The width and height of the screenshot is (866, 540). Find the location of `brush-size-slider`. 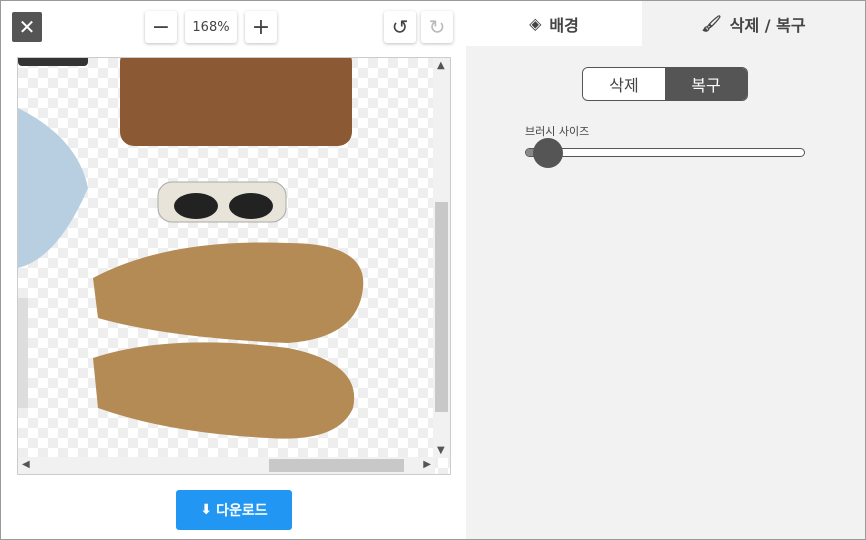

brush-size-slider is located at coordinates (665, 153).